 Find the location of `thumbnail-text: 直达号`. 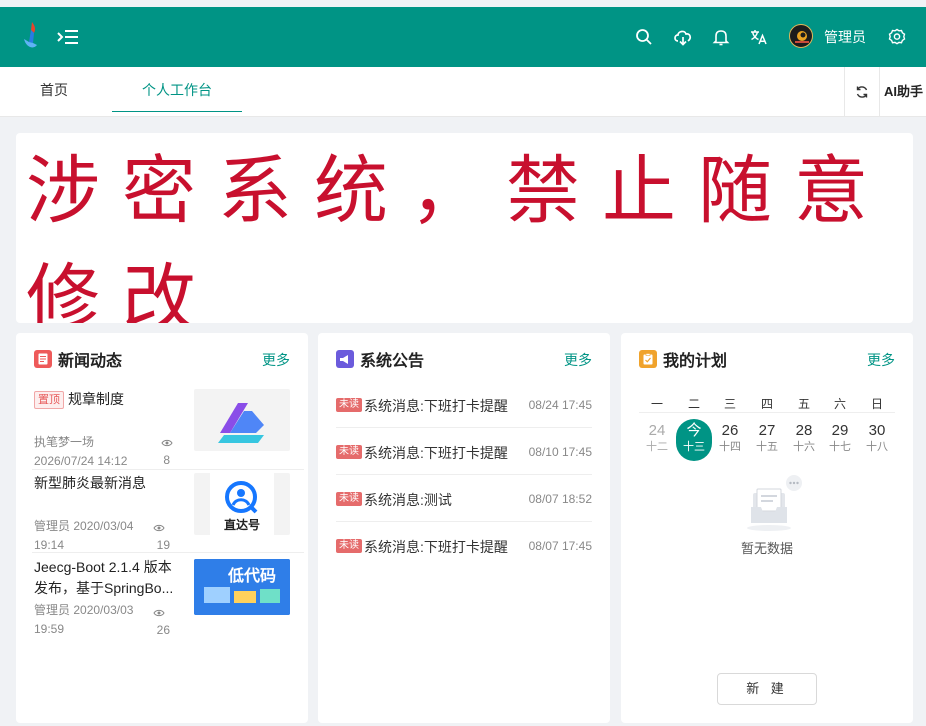

thumbnail-text: 直达号 is located at coordinates (242, 524).